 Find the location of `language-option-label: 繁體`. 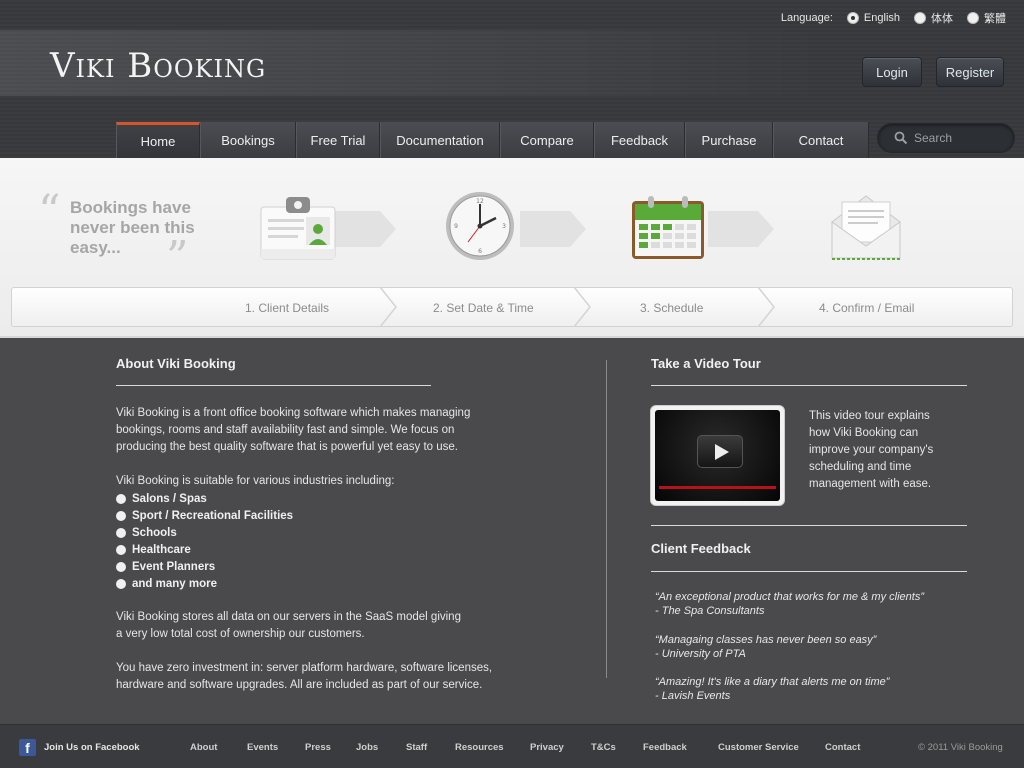

language-option-label: 繁體 is located at coordinates (995, 19).